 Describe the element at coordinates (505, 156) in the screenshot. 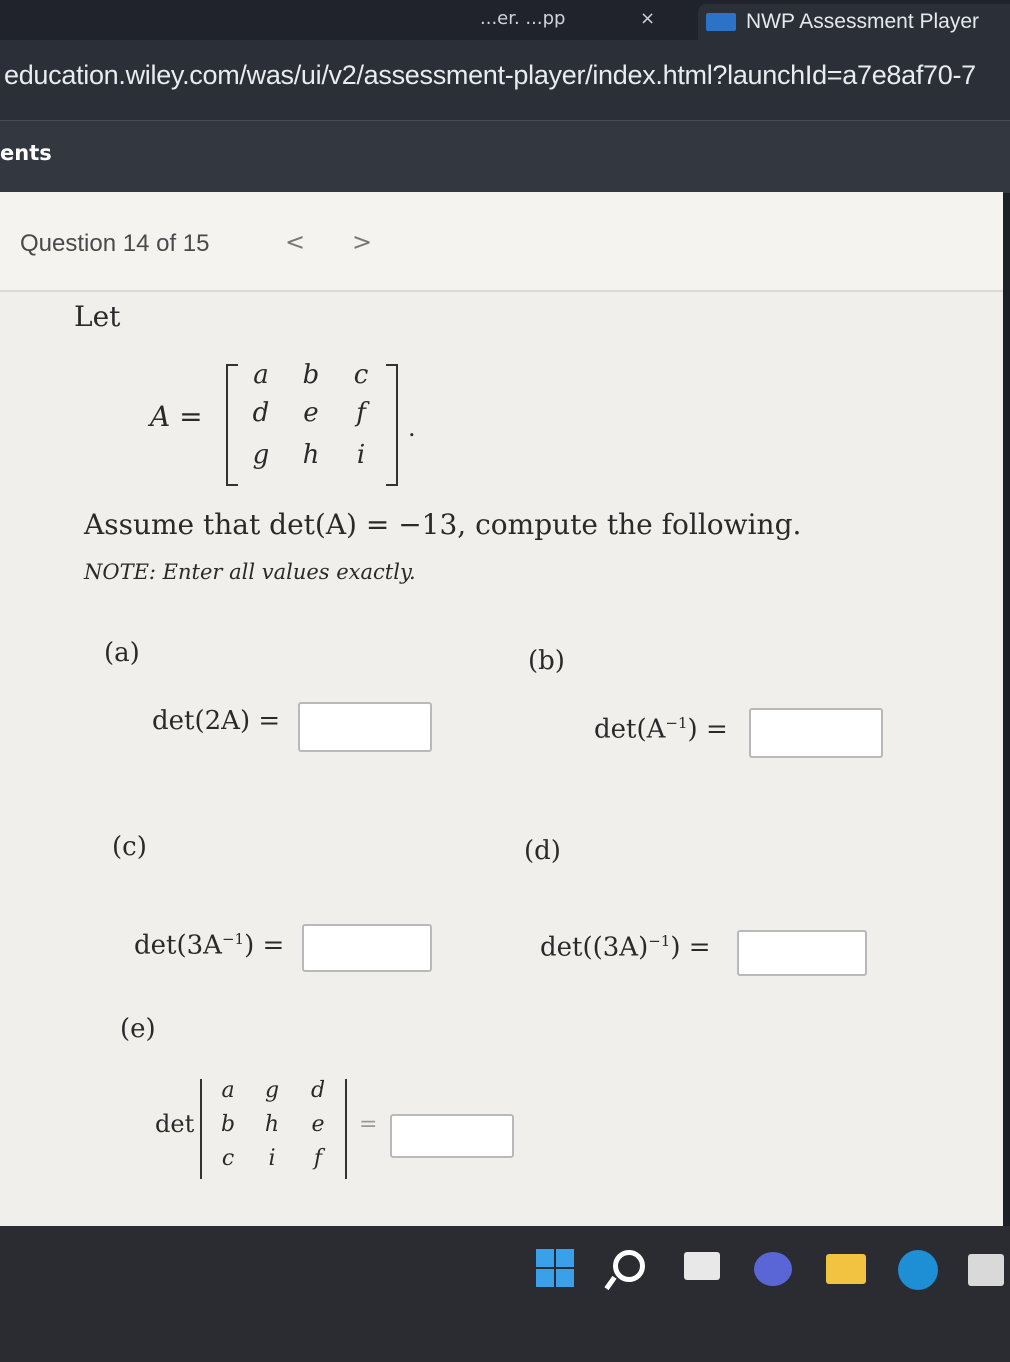

I see `bookmarks-bar: ents` at that location.